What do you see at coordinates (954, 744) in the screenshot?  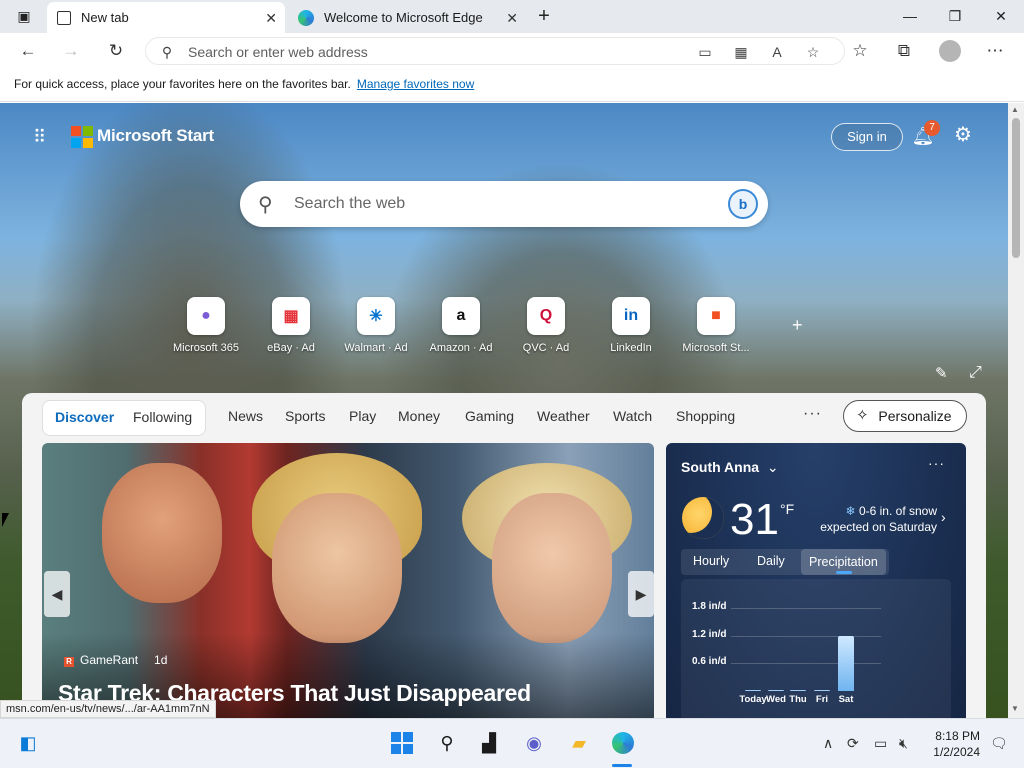 I see `system-clock: 8:18 PM 1/2/2024` at bounding box center [954, 744].